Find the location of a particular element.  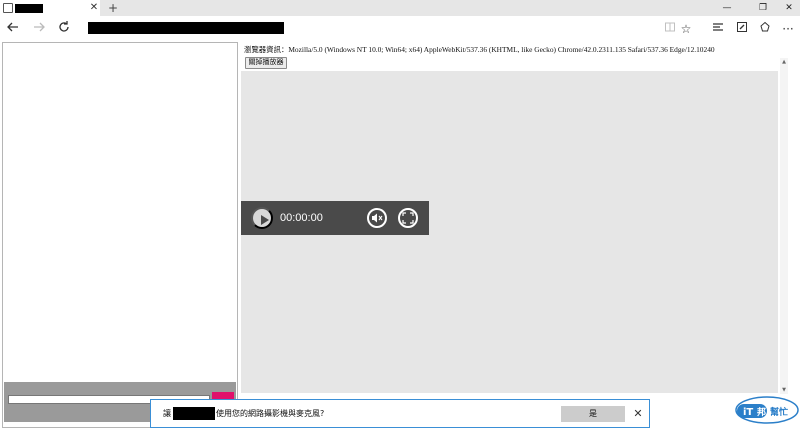

forward-icon is located at coordinates (39, 29).